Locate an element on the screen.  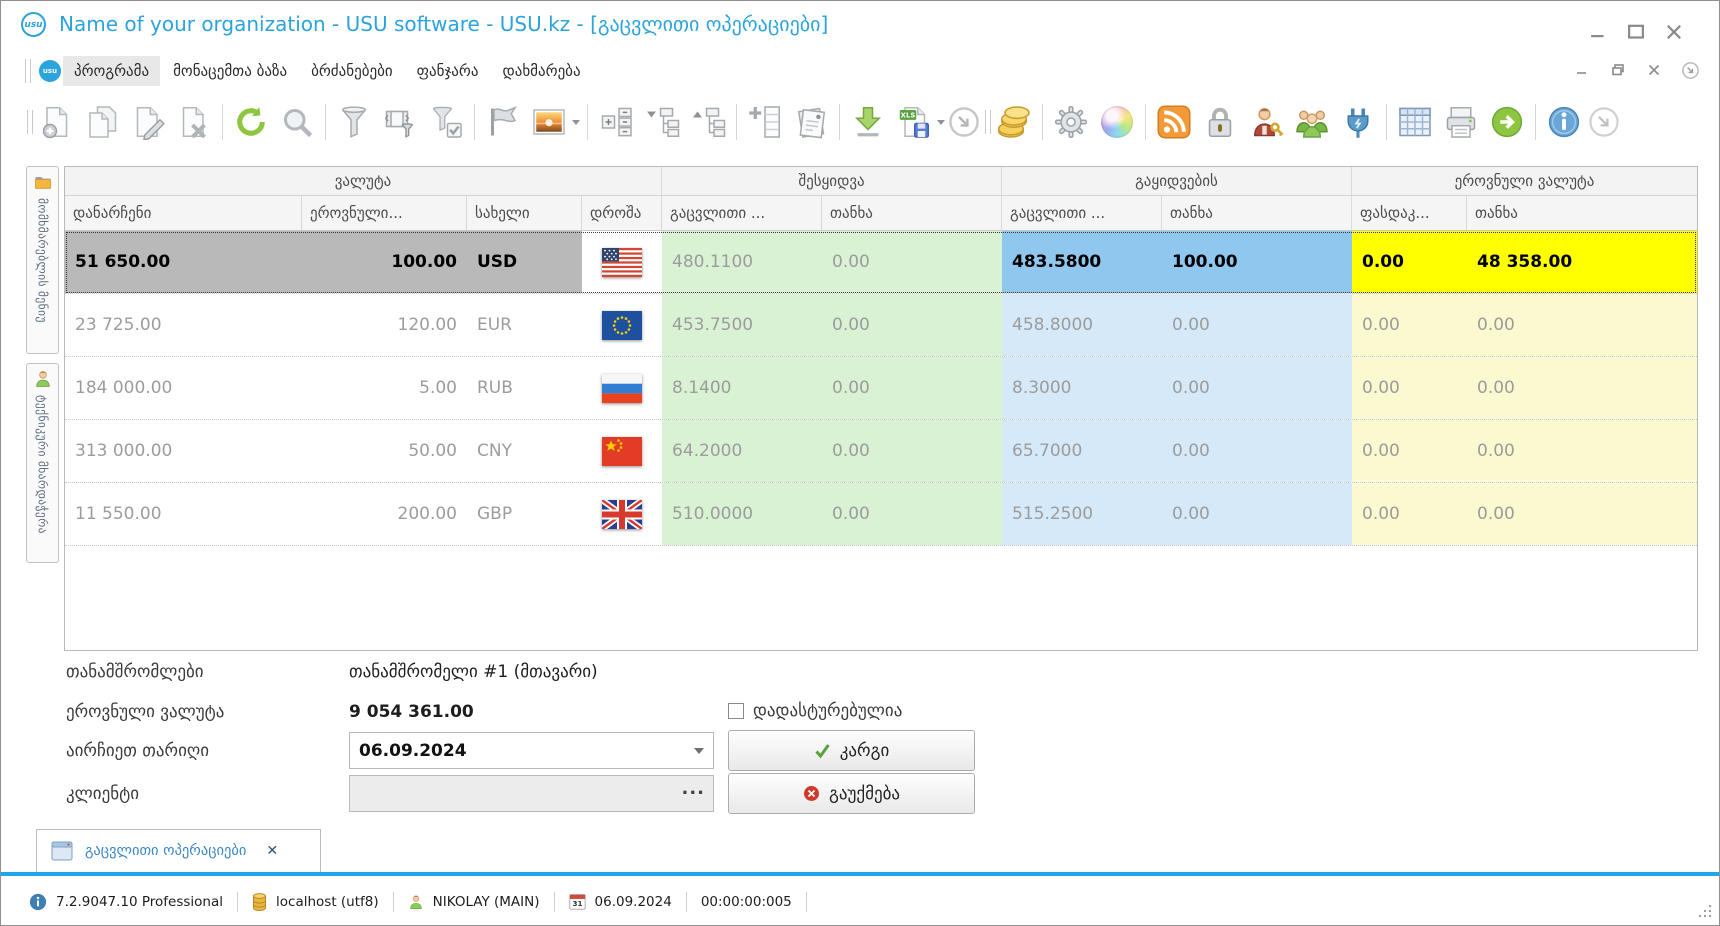
check-icon is located at coordinates (822, 751).